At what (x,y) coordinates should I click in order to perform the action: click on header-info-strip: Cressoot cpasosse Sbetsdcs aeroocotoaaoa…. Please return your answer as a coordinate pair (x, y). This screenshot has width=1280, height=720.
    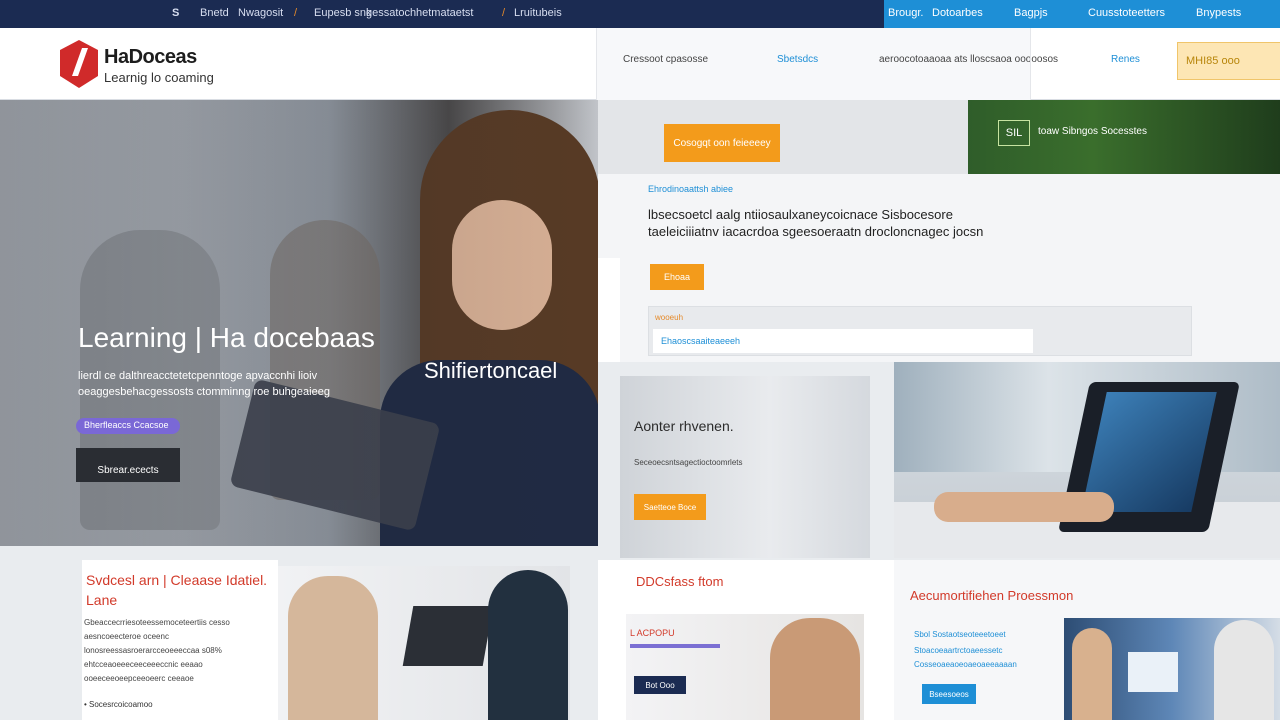
    Looking at the image, I should click on (827, 64).